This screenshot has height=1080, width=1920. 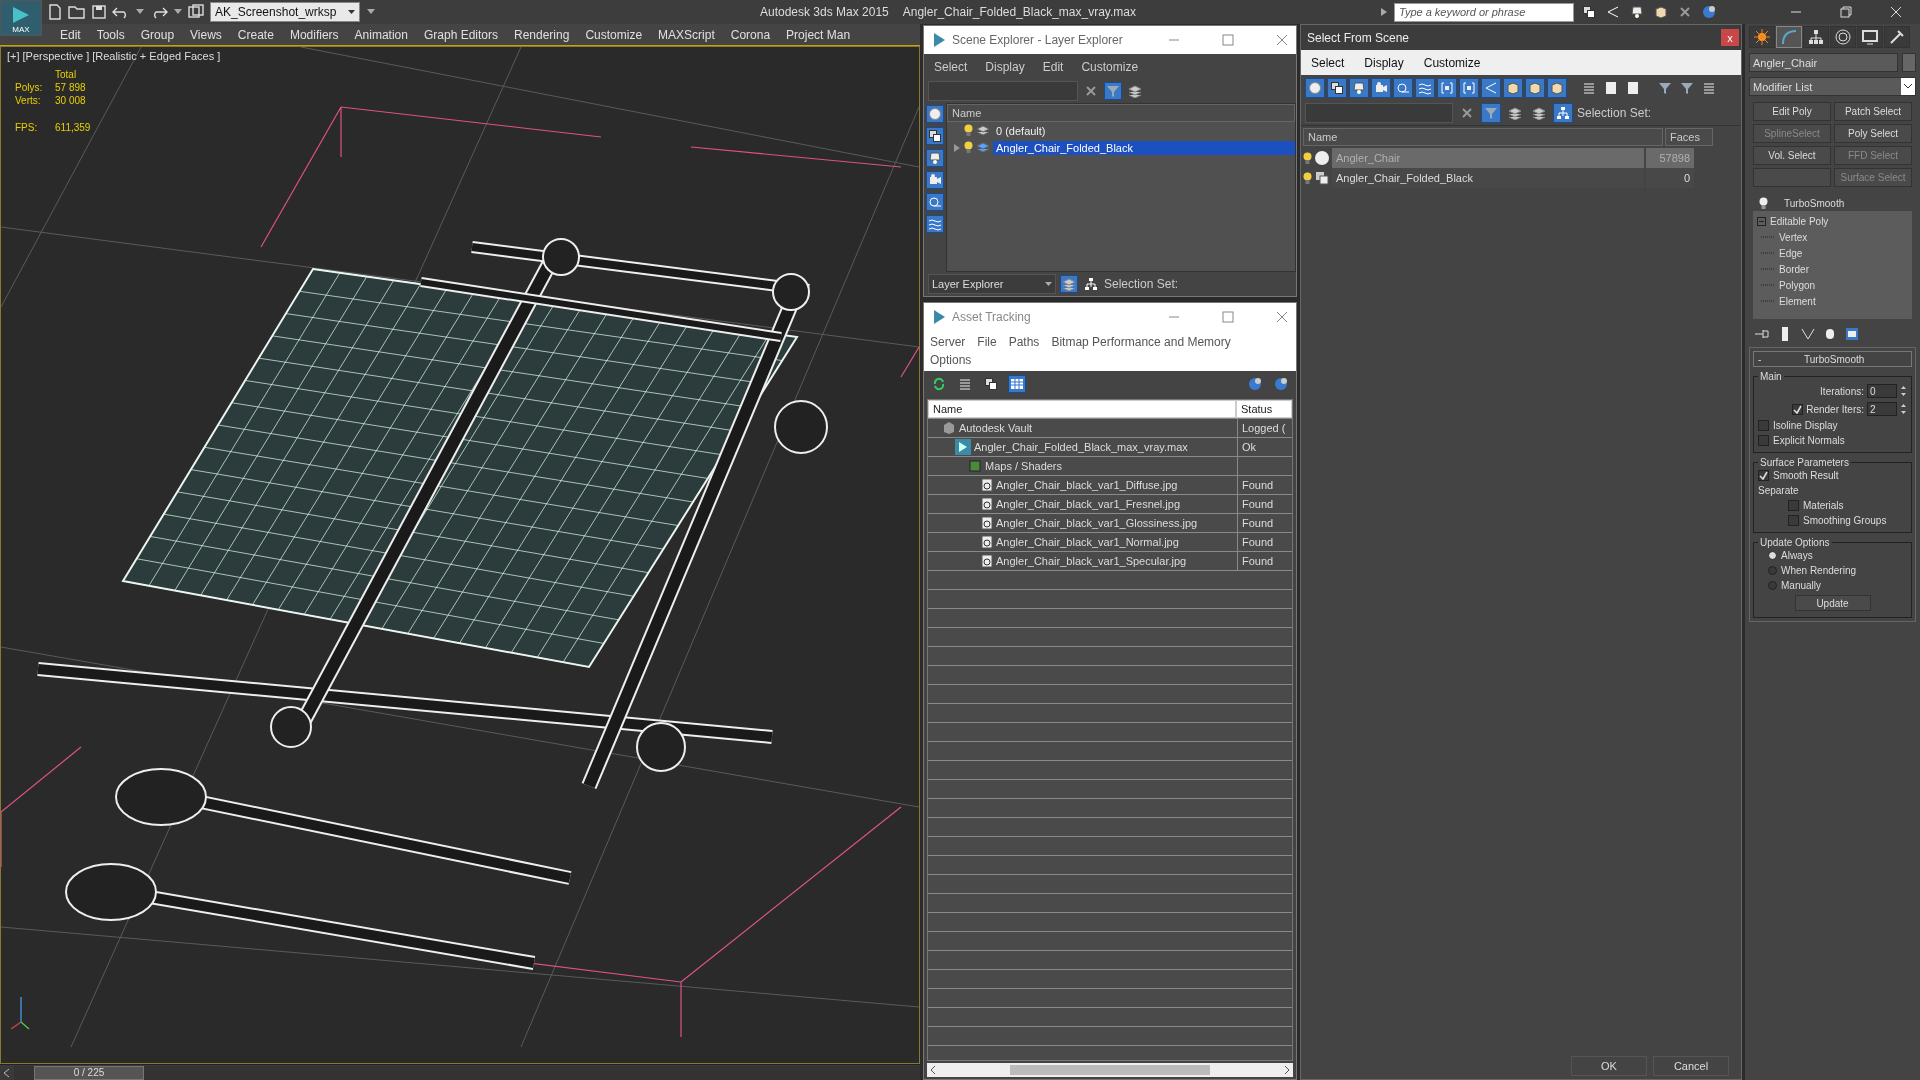 I want to click on expand-arrow-icon, so click(x=957, y=147).